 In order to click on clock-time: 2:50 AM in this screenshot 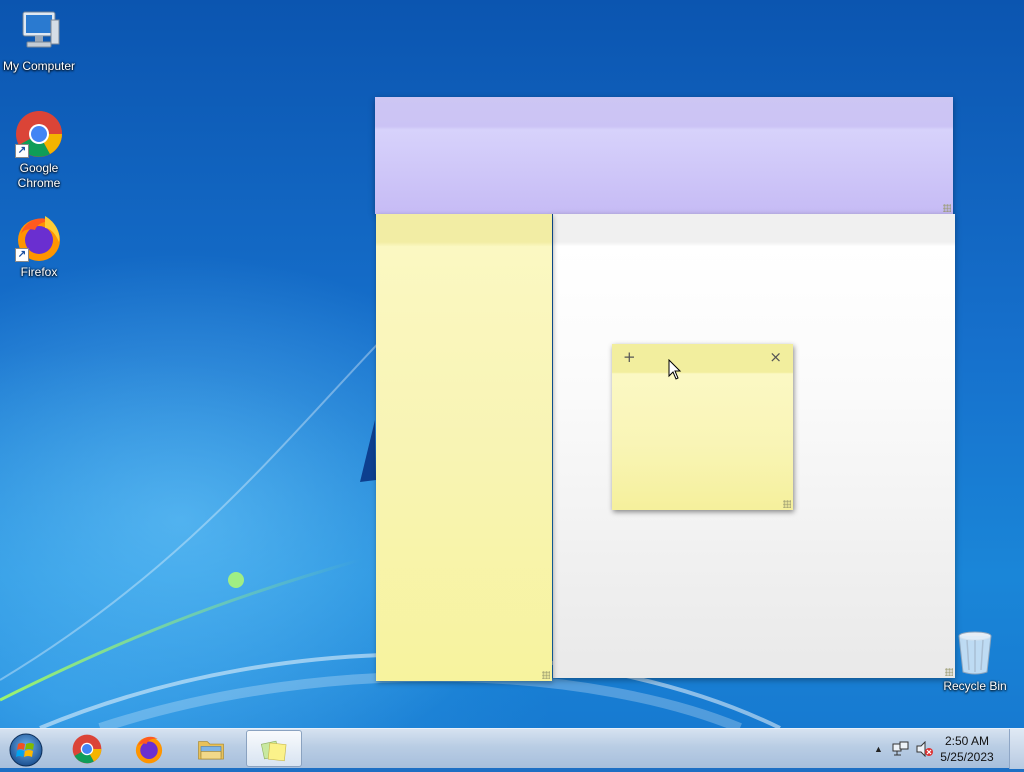, I will do `click(967, 741)`.